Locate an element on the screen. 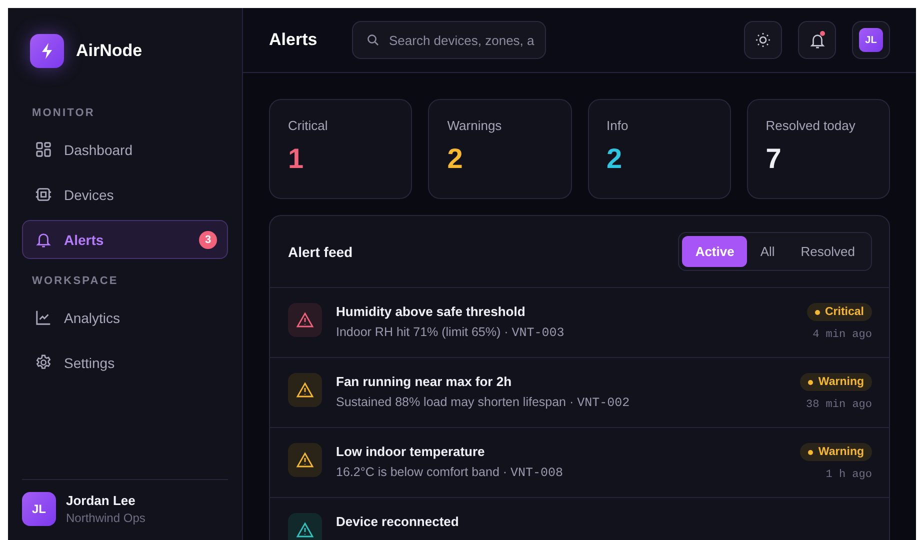 The height and width of the screenshot is (540, 924). stat-label: Info is located at coordinates (618, 125).